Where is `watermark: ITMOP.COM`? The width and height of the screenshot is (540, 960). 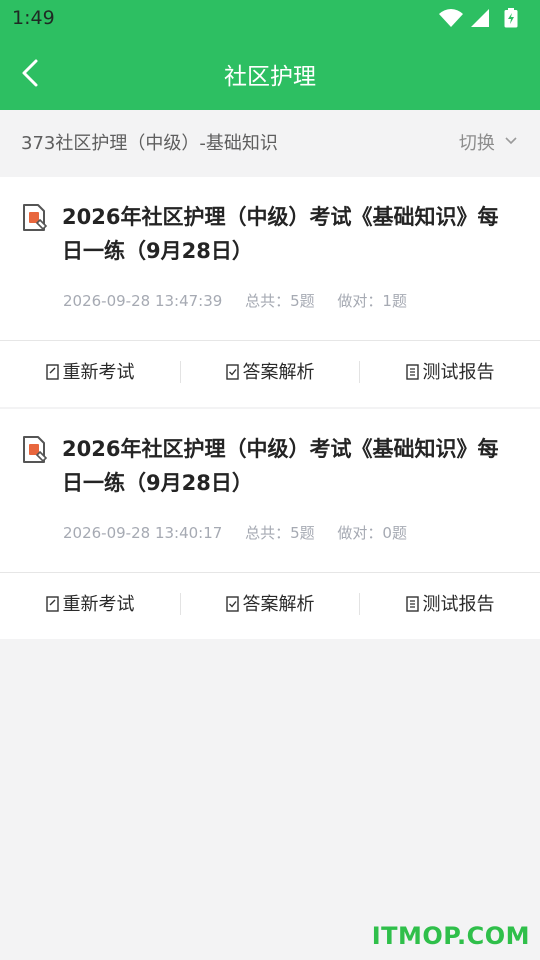
watermark: ITMOP.COM is located at coordinates (450, 936).